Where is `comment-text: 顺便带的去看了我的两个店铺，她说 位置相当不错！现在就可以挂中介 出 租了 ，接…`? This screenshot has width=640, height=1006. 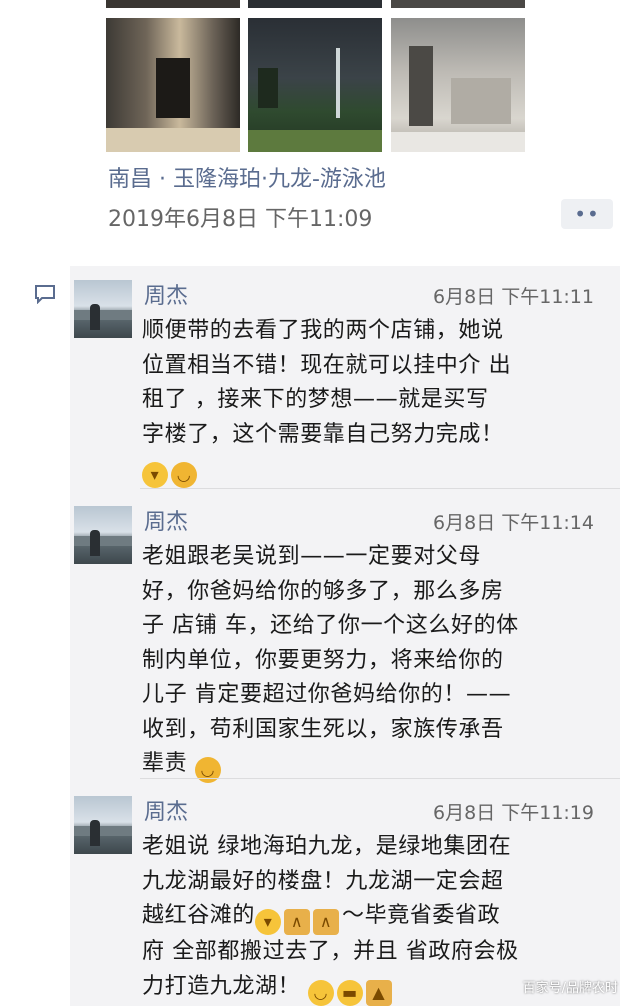 comment-text: 顺便带的去看了我的两个店铺，她说 位置相当不错！现在就可以挂中介 出 租了 ，接… is located at coordinates (373, 401).